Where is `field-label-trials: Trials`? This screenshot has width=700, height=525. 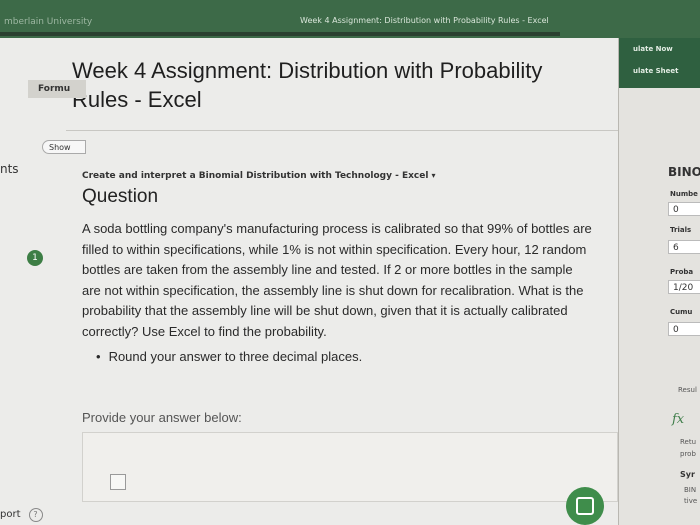 field-label-trials: Trials is located at coordinates (681, 230).